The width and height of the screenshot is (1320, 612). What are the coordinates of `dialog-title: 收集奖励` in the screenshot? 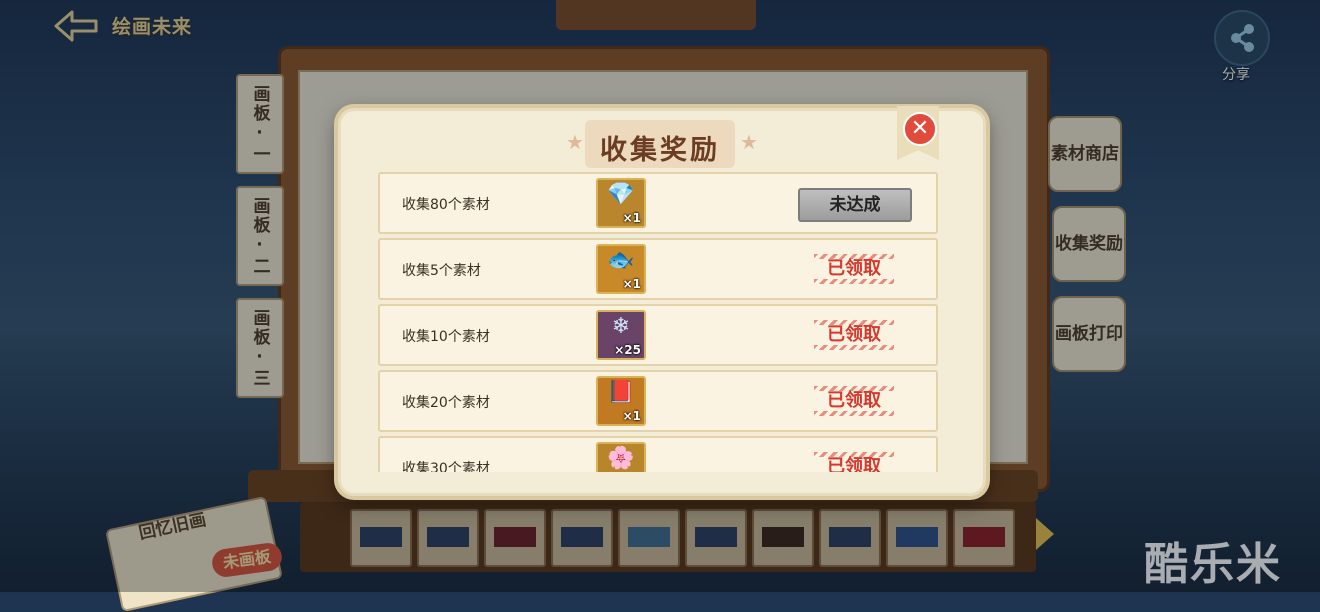 It's located at (660, 150).